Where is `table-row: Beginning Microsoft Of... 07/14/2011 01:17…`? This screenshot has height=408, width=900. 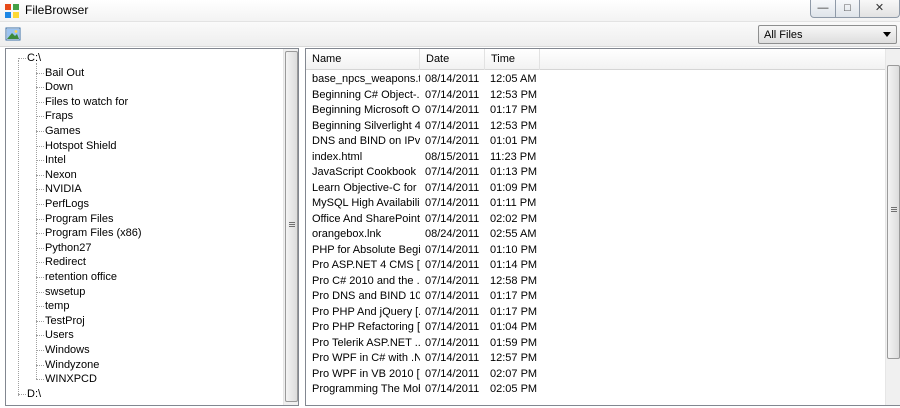
table-row: Beginning Microsoft Of... 07/14/2011 01:17… is located at coordinates (595, 110).